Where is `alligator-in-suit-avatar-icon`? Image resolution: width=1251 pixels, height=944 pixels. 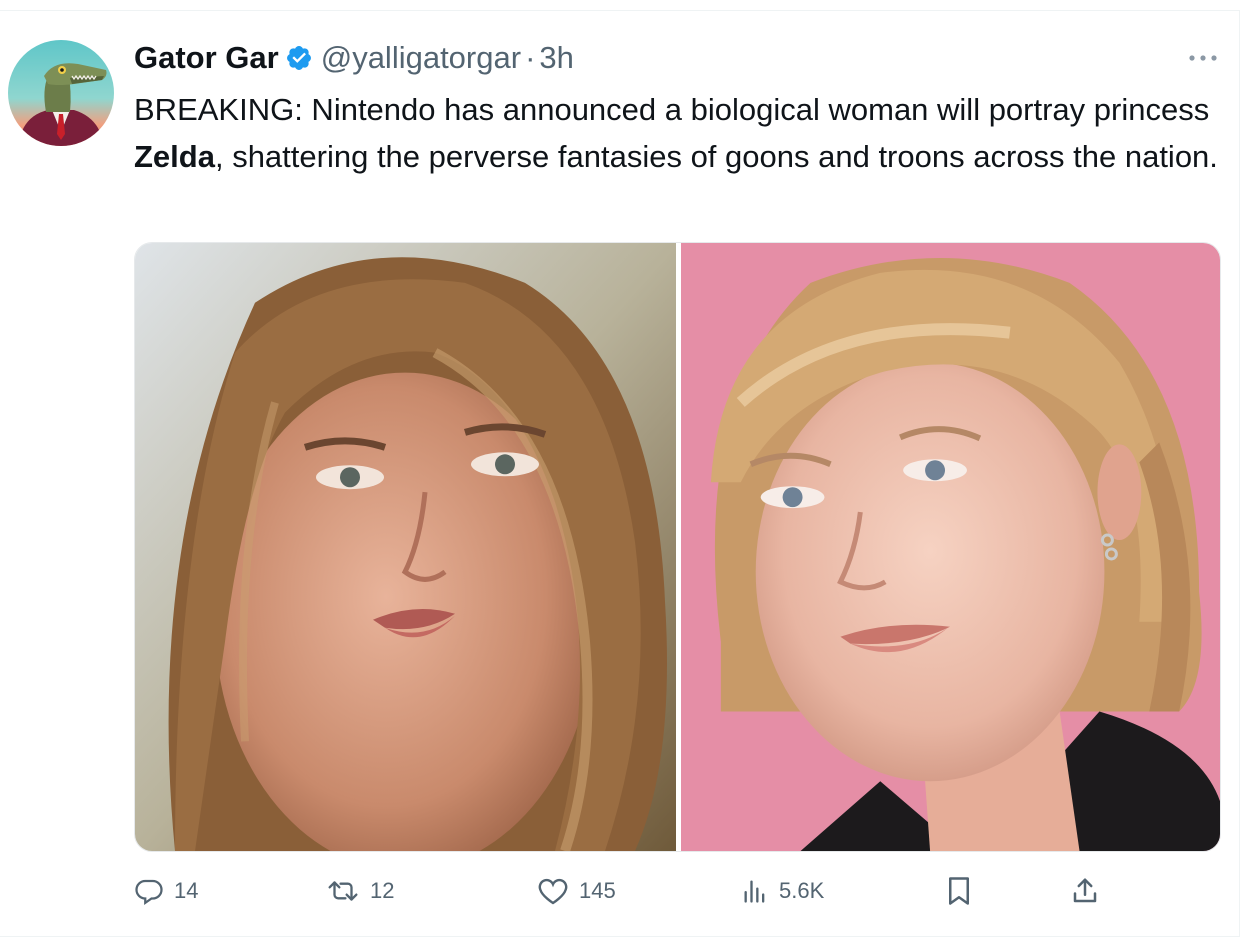 alligator-in-suit-avatar-icon is located at coordinates (61, 93).